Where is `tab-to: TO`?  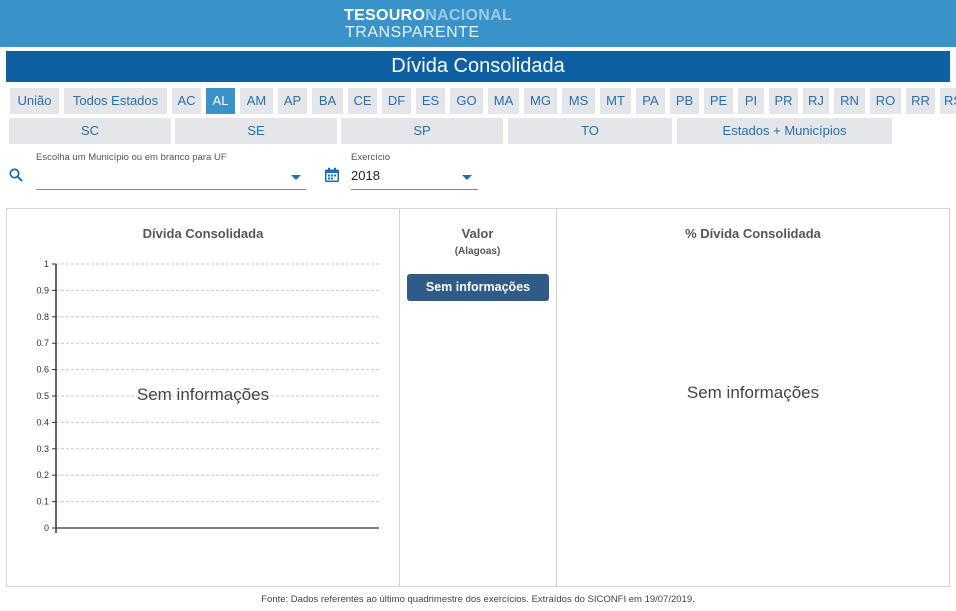
tab-to: TO is located at coordinates (590, 131).